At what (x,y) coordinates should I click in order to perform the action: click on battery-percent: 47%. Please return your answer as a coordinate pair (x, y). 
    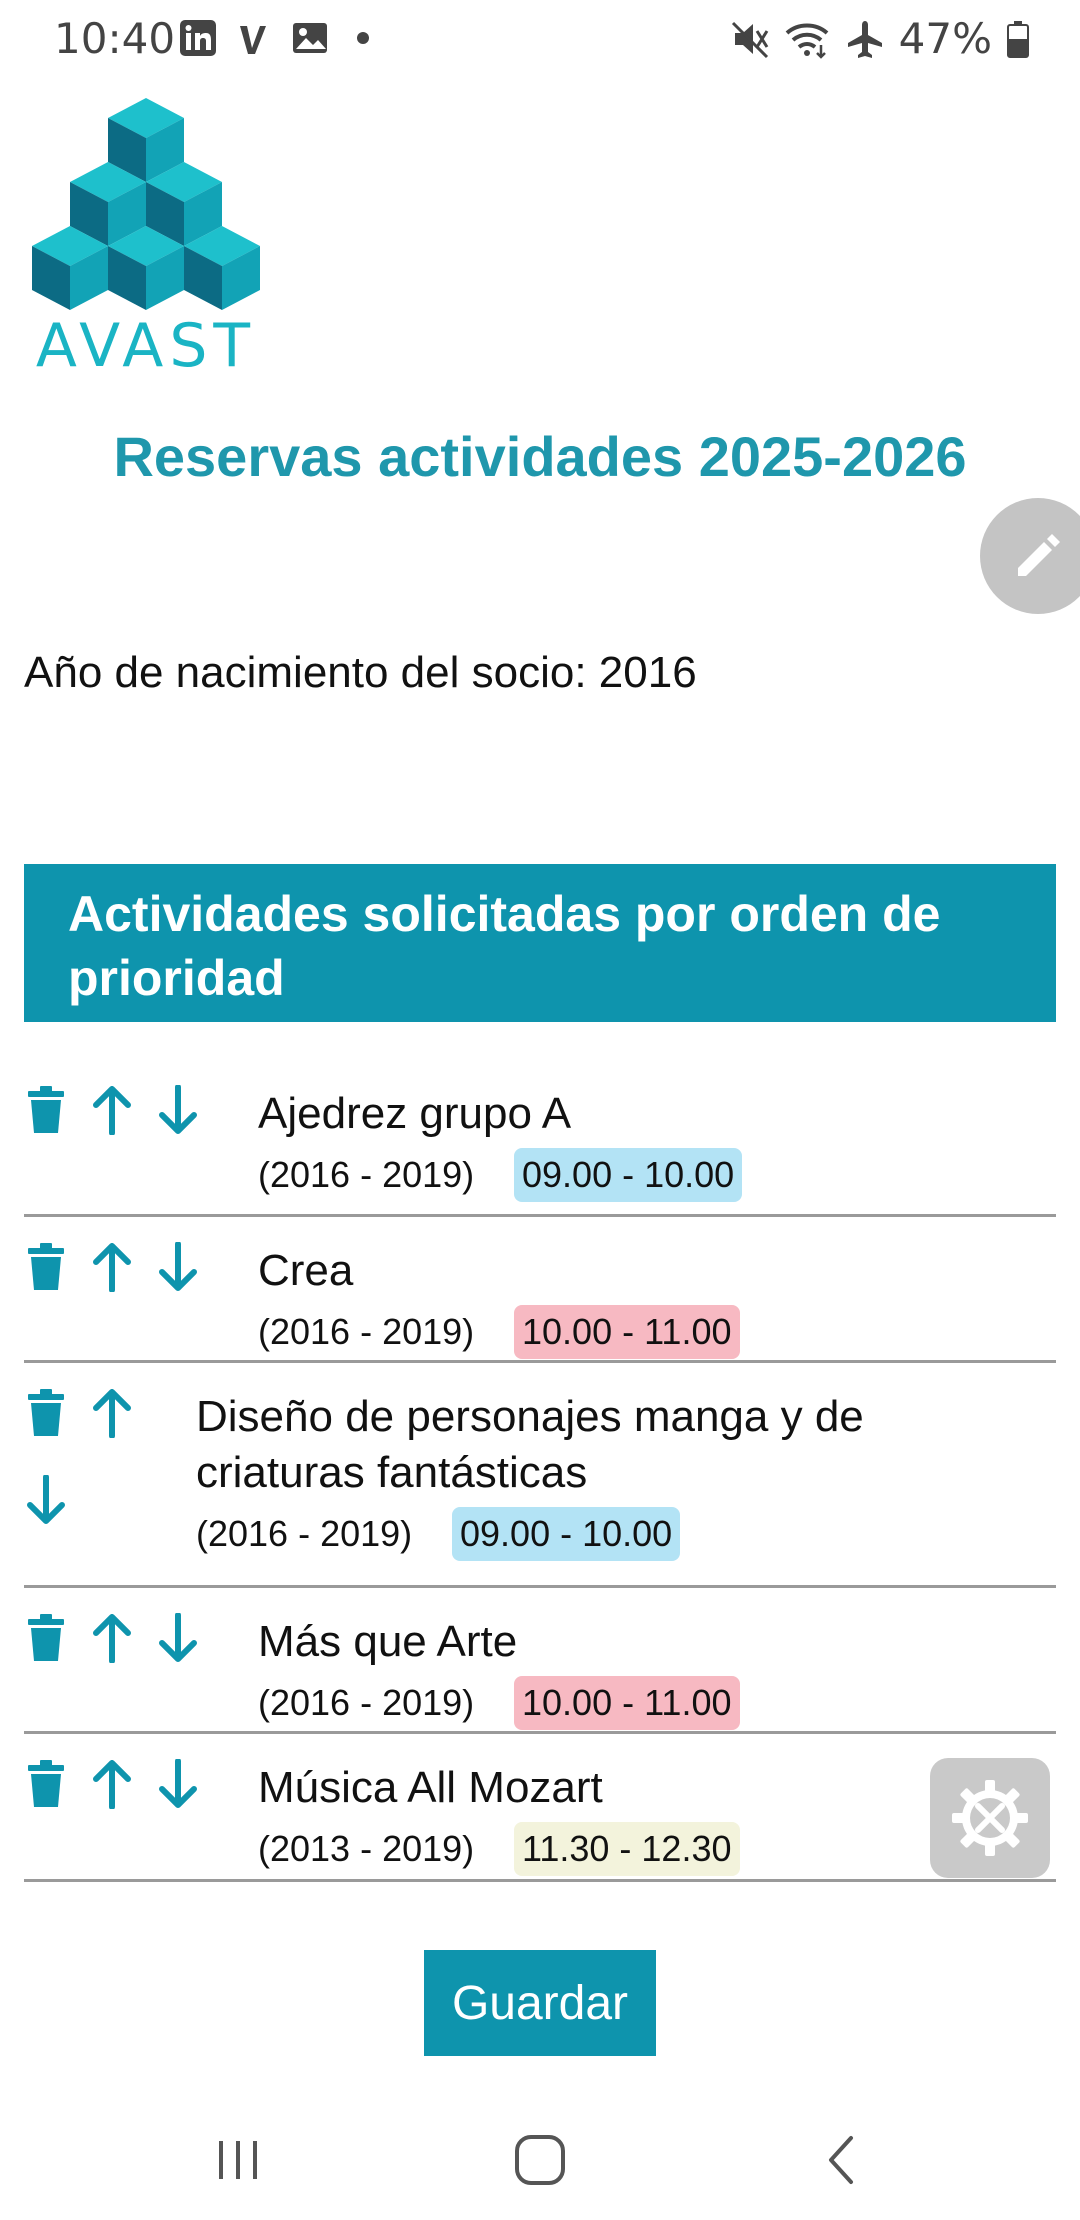
    Looking at the image, I should click on (945, 38).